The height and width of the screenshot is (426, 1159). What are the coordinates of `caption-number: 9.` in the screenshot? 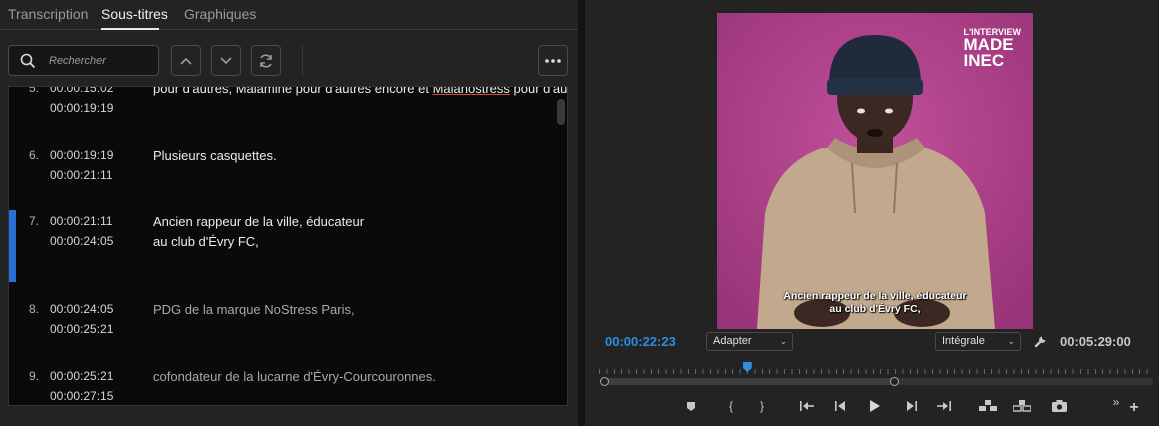 It's located at (34, 376).